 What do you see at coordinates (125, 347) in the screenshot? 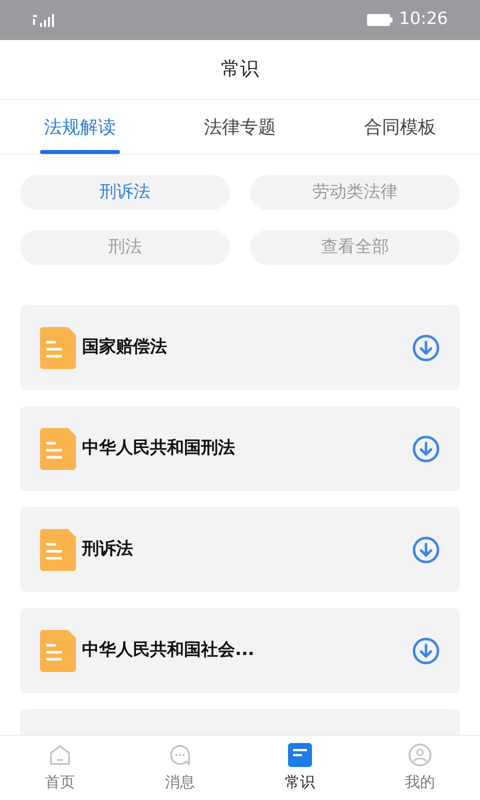
I see `document-title: 国家赔偿法` at bounding box center [125, 347].